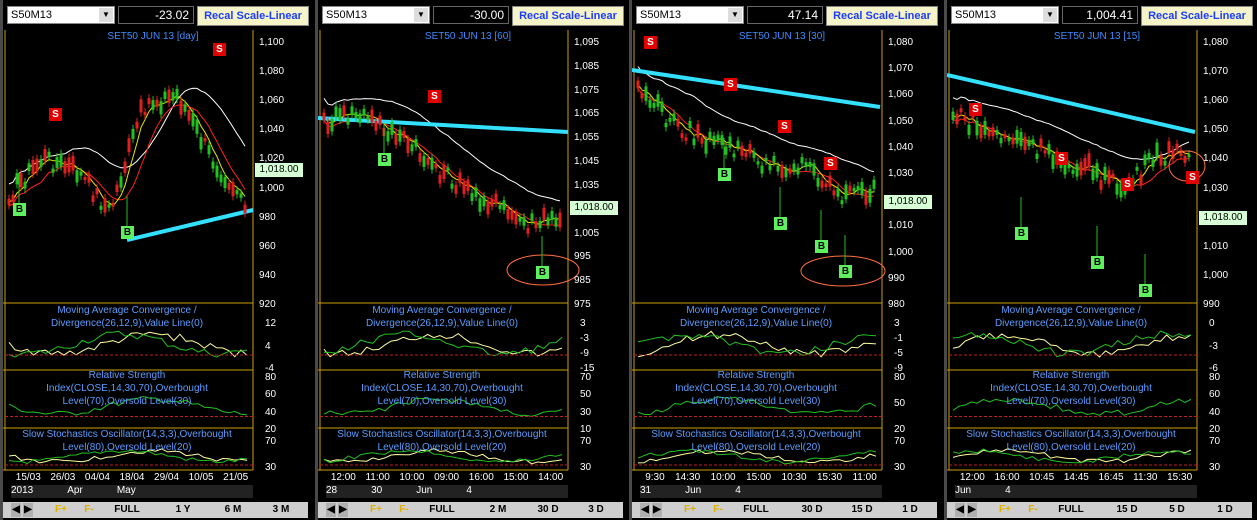 The image size is (1257, 520). Describe the element at coordinates (1111, 477) in the screenshot. I see `time-tick-label: 16:45` at that location.